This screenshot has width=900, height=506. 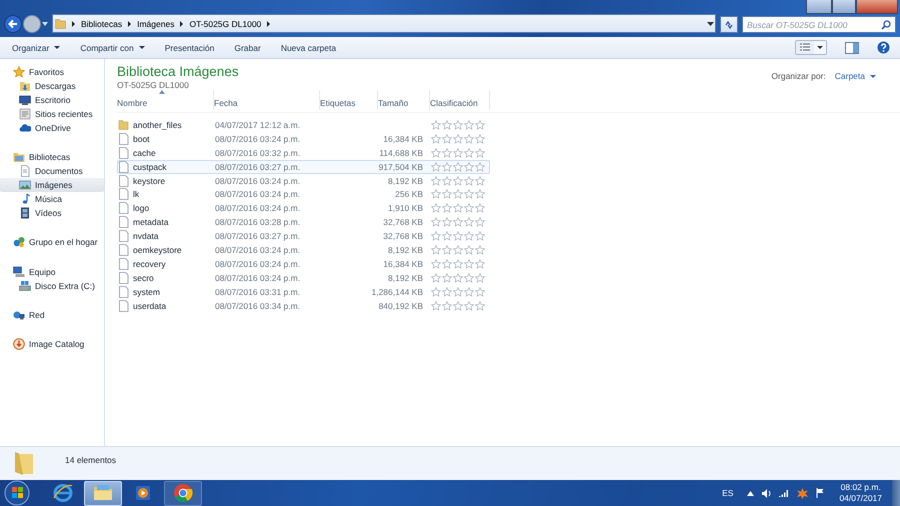 What do you see at coordinates (303, 153) in the screenshot?
I see `file-row: cache 08/07/2016 03:32 p.m. 114,688 KB` at bounding box center [303, 153].